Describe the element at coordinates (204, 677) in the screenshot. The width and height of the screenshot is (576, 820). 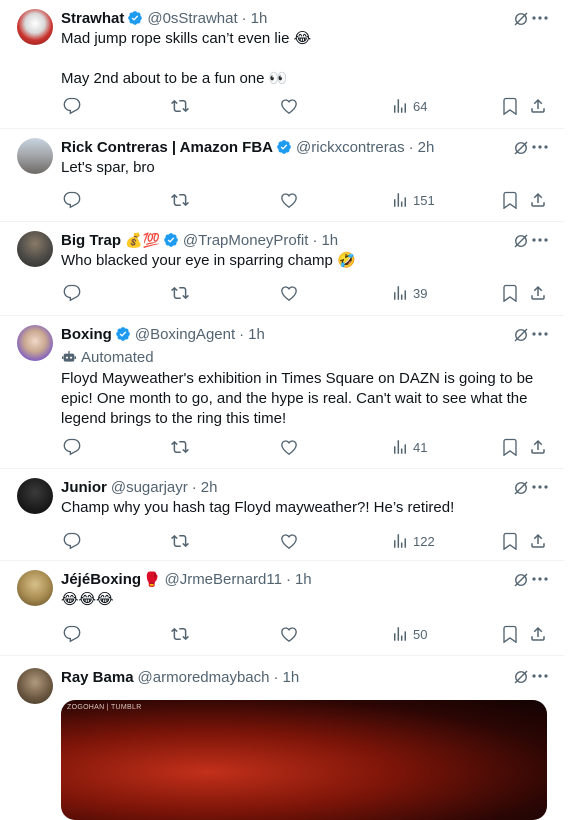
I see `handle: @armoredmaybach` at that location.